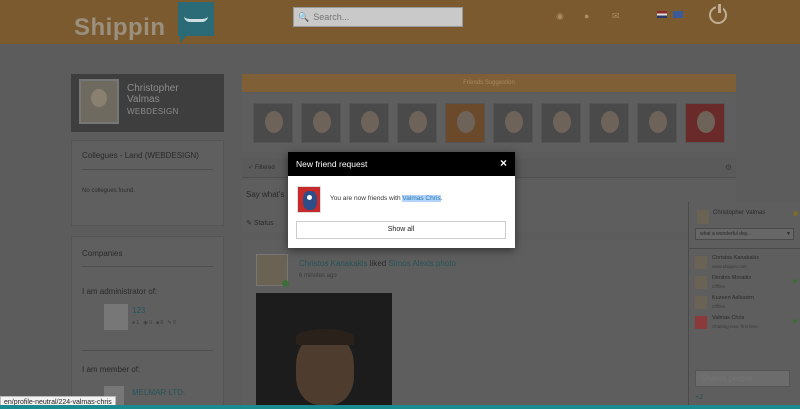 The image size is (800, 409). I want to click on power-icon, so click(718, 14).